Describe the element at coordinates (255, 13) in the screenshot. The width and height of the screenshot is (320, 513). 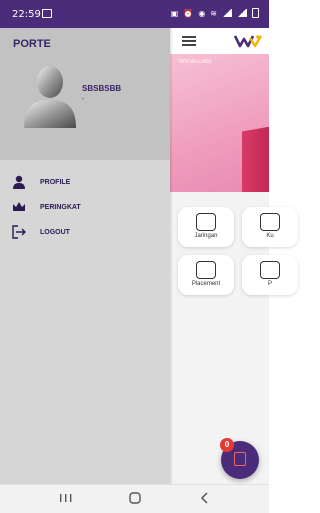
I see `battery-icon` at that location.